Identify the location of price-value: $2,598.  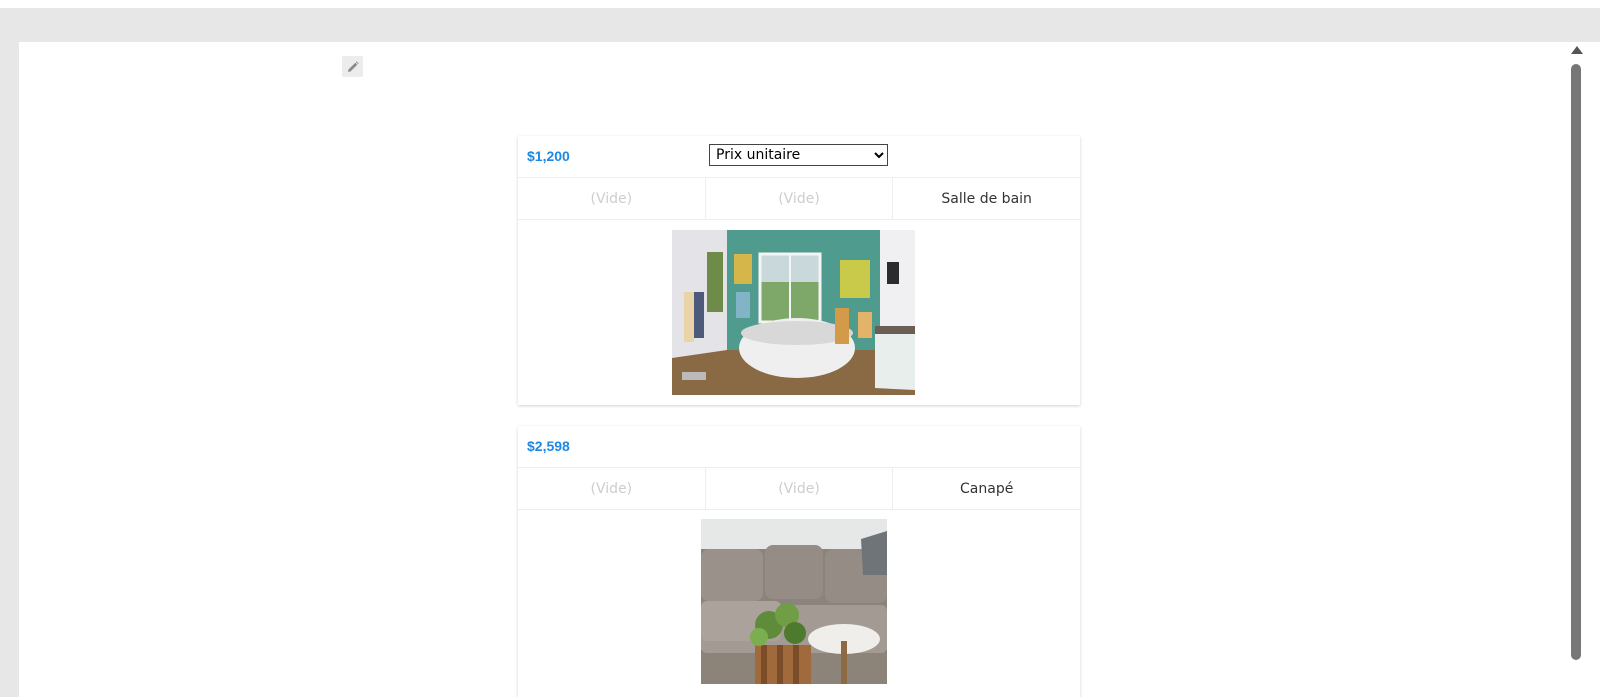
(548, 446).